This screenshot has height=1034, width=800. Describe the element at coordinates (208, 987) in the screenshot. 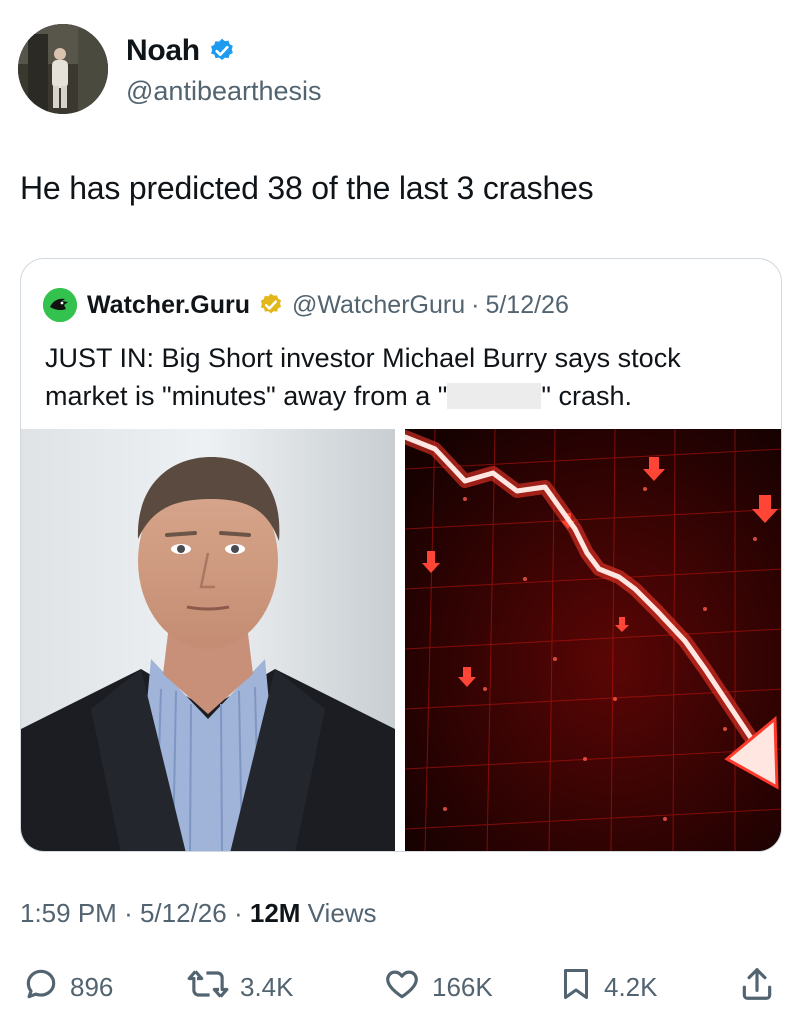

I see `repost-icon` at that location.